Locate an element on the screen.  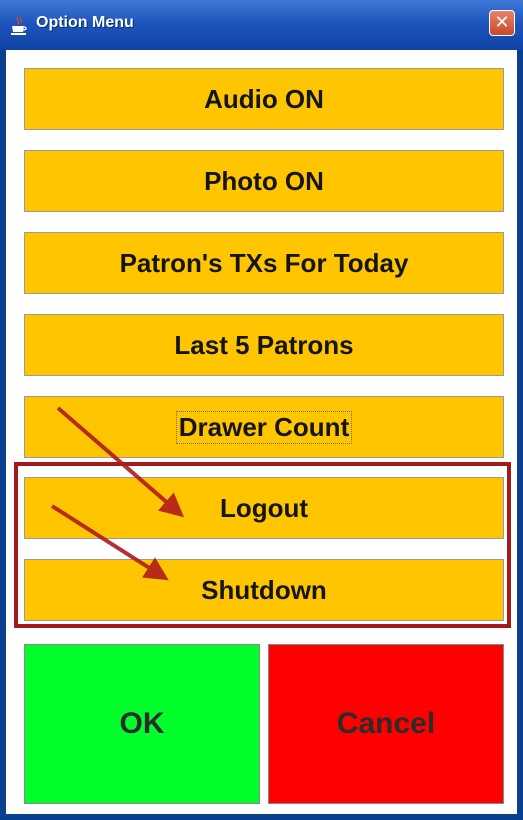
patron-txs-today-button: Patron's TXs For Today is located at coordinates (264, 263).